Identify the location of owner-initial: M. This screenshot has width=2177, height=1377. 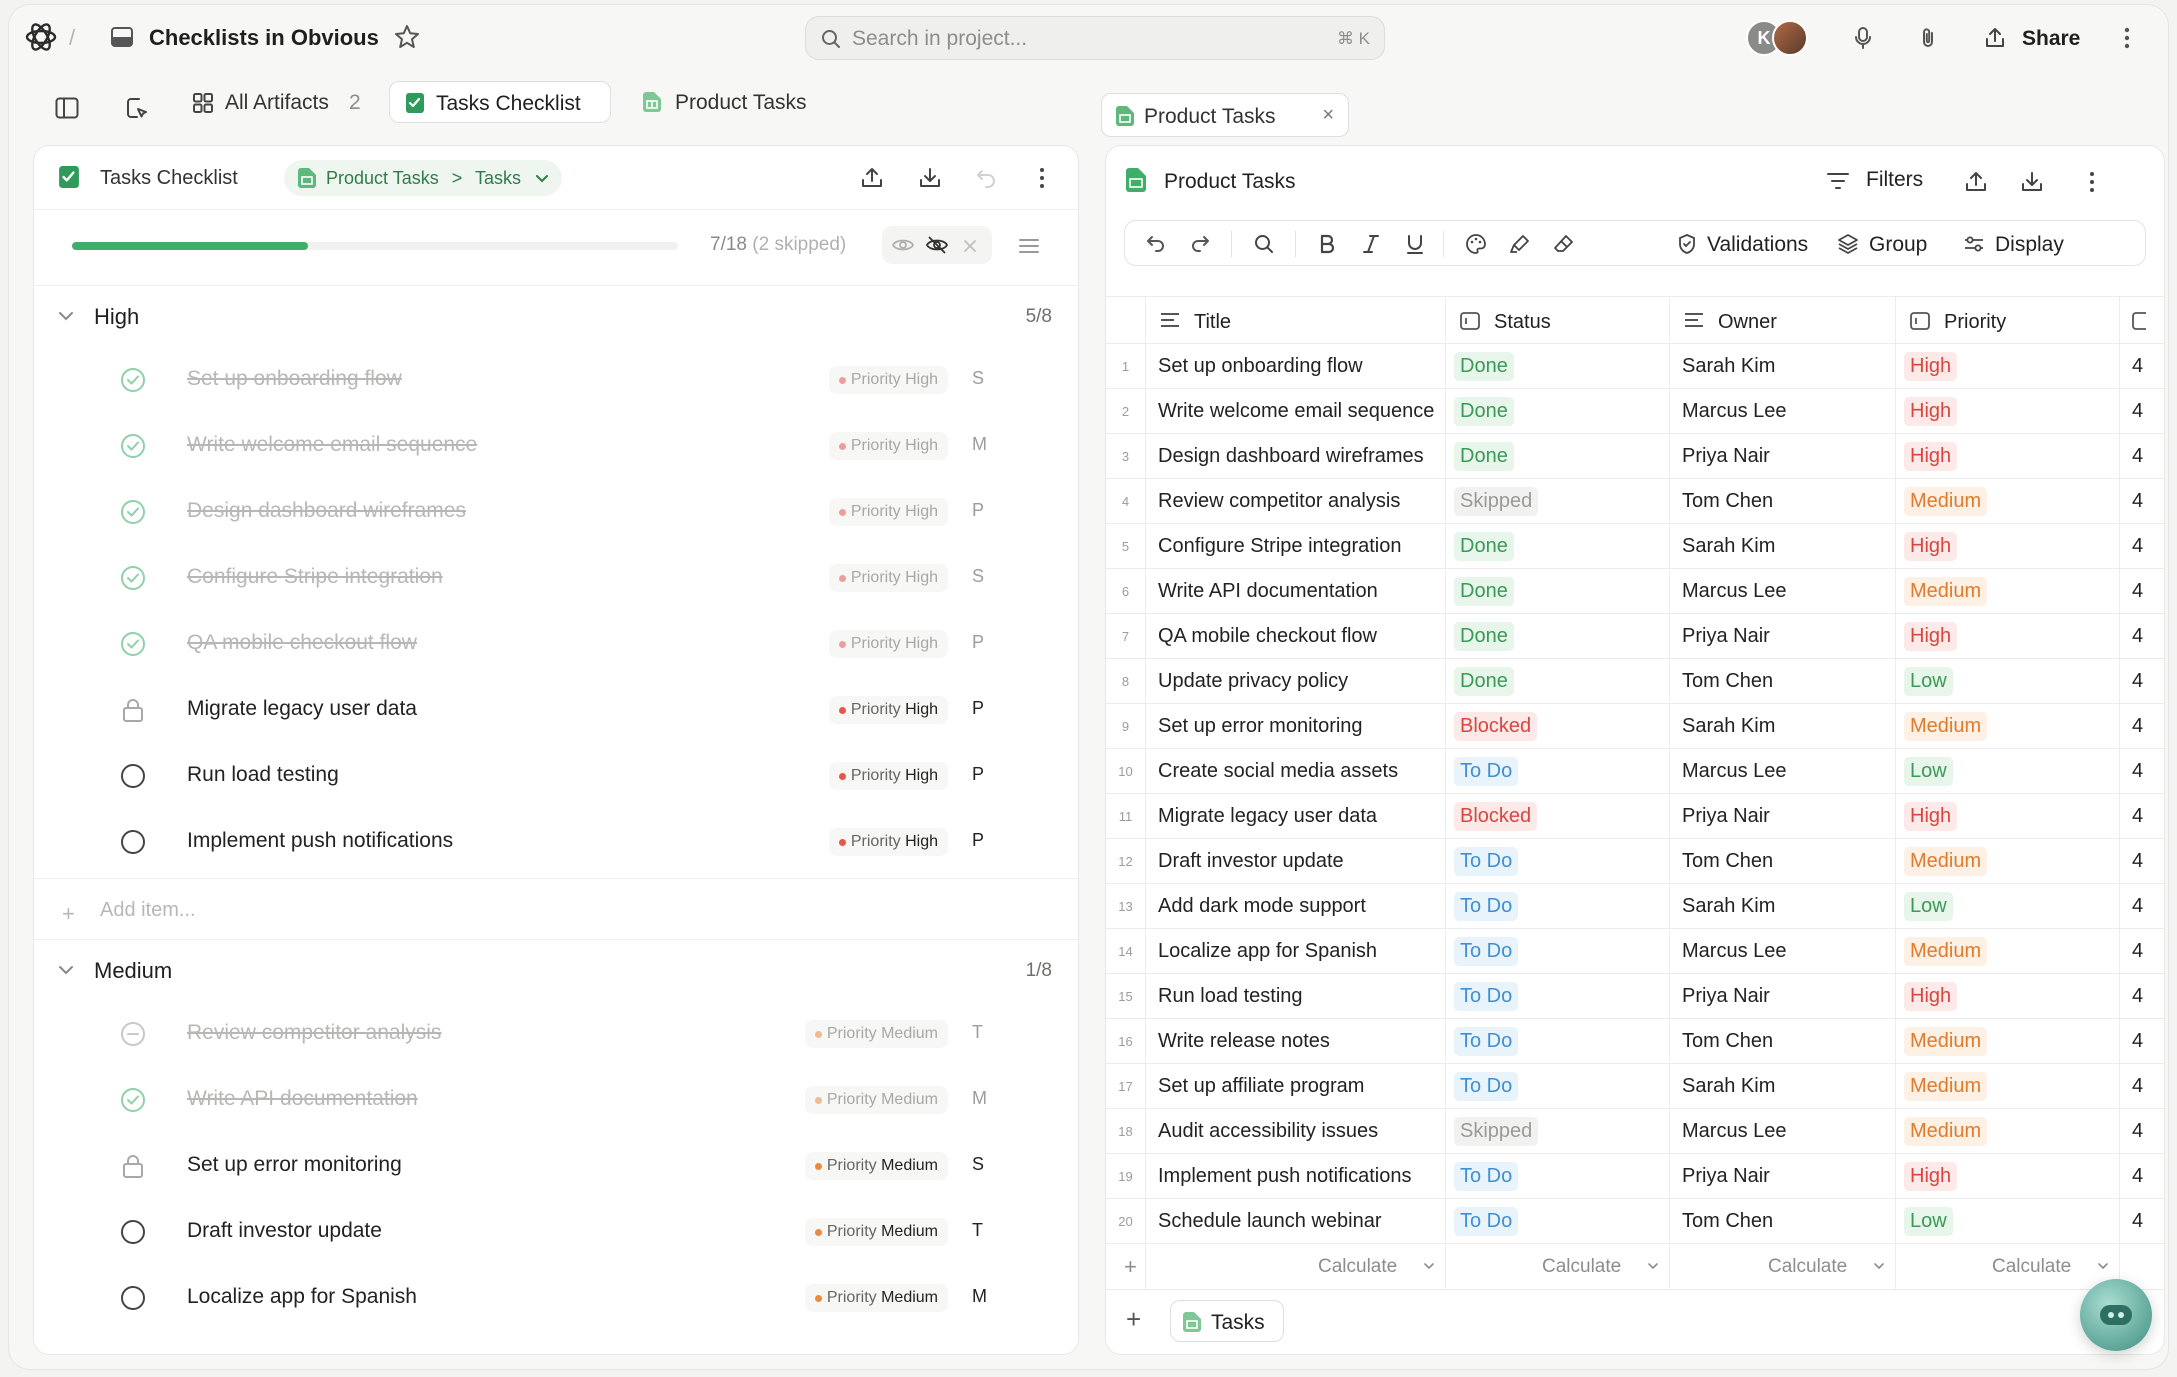
(979, 444).